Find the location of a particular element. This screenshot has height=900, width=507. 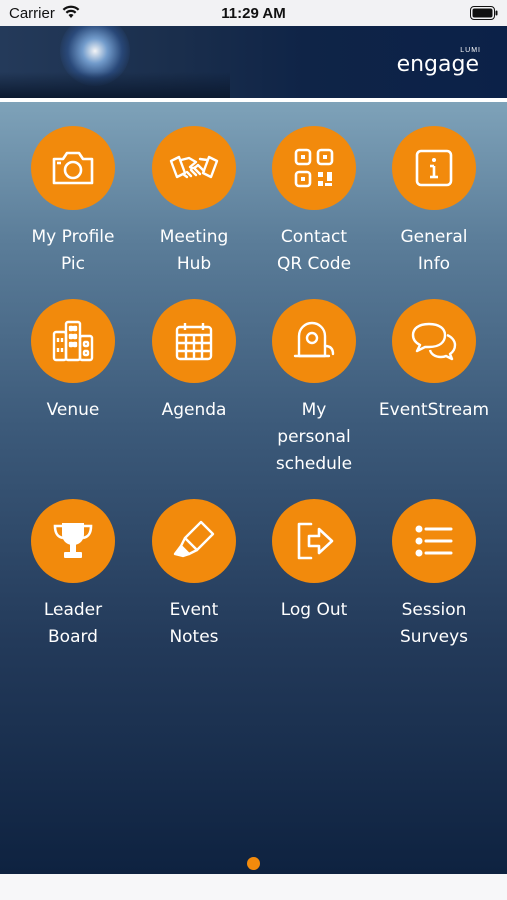

status-bar: Carrier 11:29 AM is located at coordinates (253, 13).